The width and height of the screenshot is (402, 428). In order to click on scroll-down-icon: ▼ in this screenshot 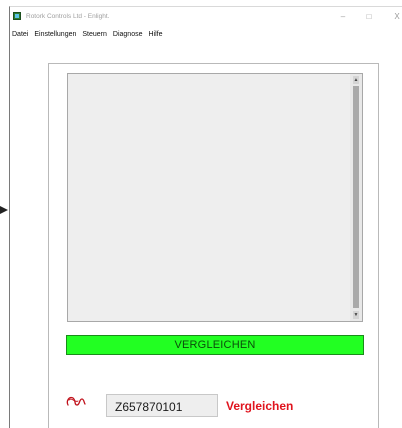, I will do `click(356, 315)`.